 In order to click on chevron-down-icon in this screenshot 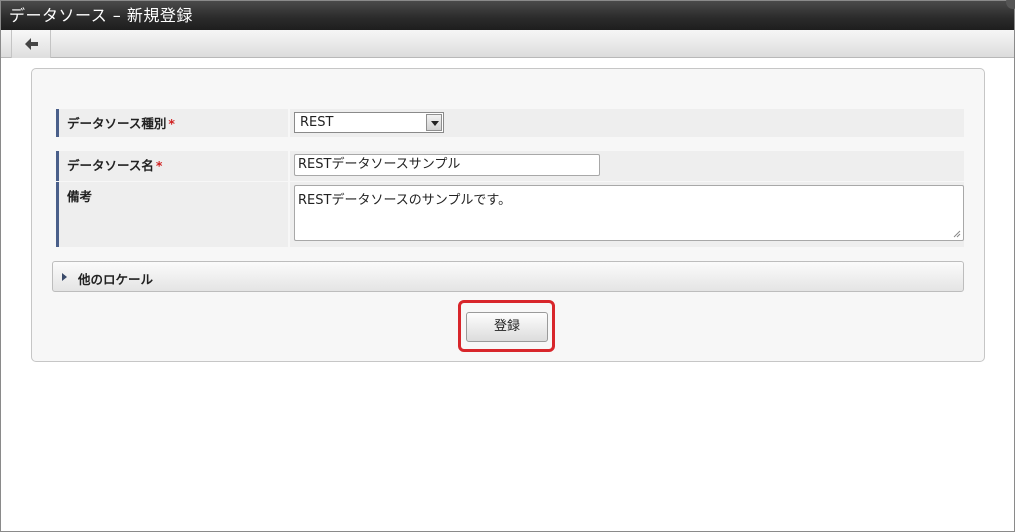, I will do `click(434, 122)`.